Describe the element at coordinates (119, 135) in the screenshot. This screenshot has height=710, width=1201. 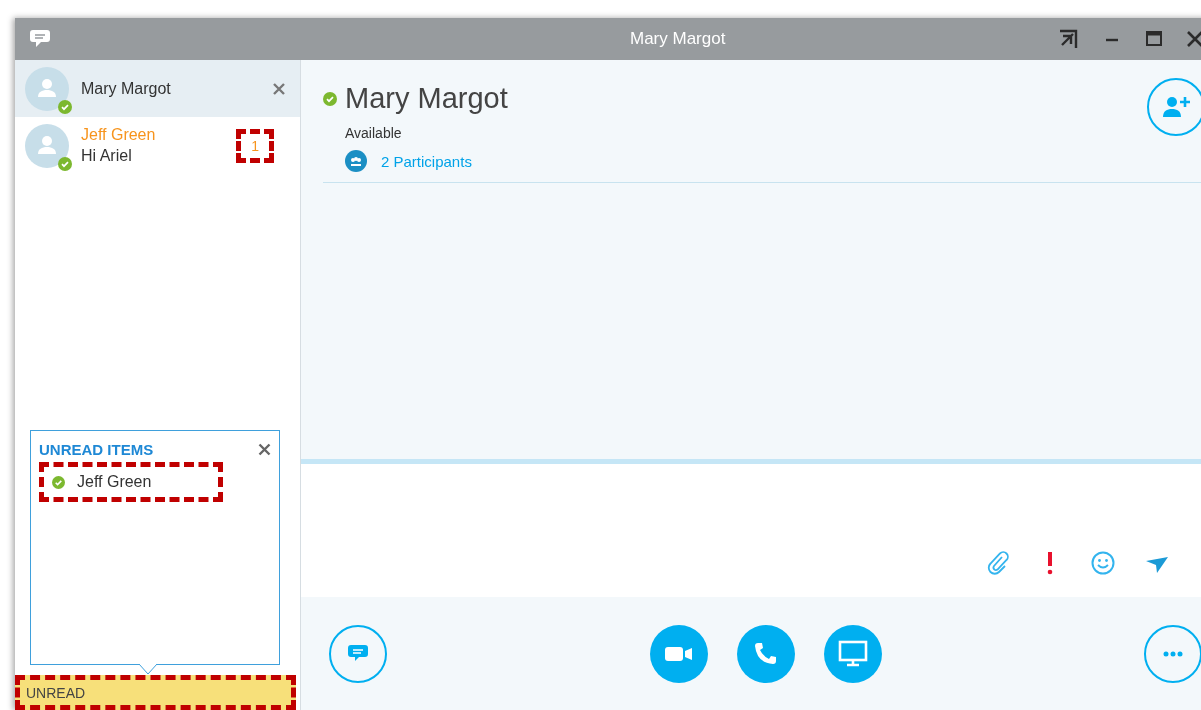
I see `contact-name: Jeff Green` at that location.